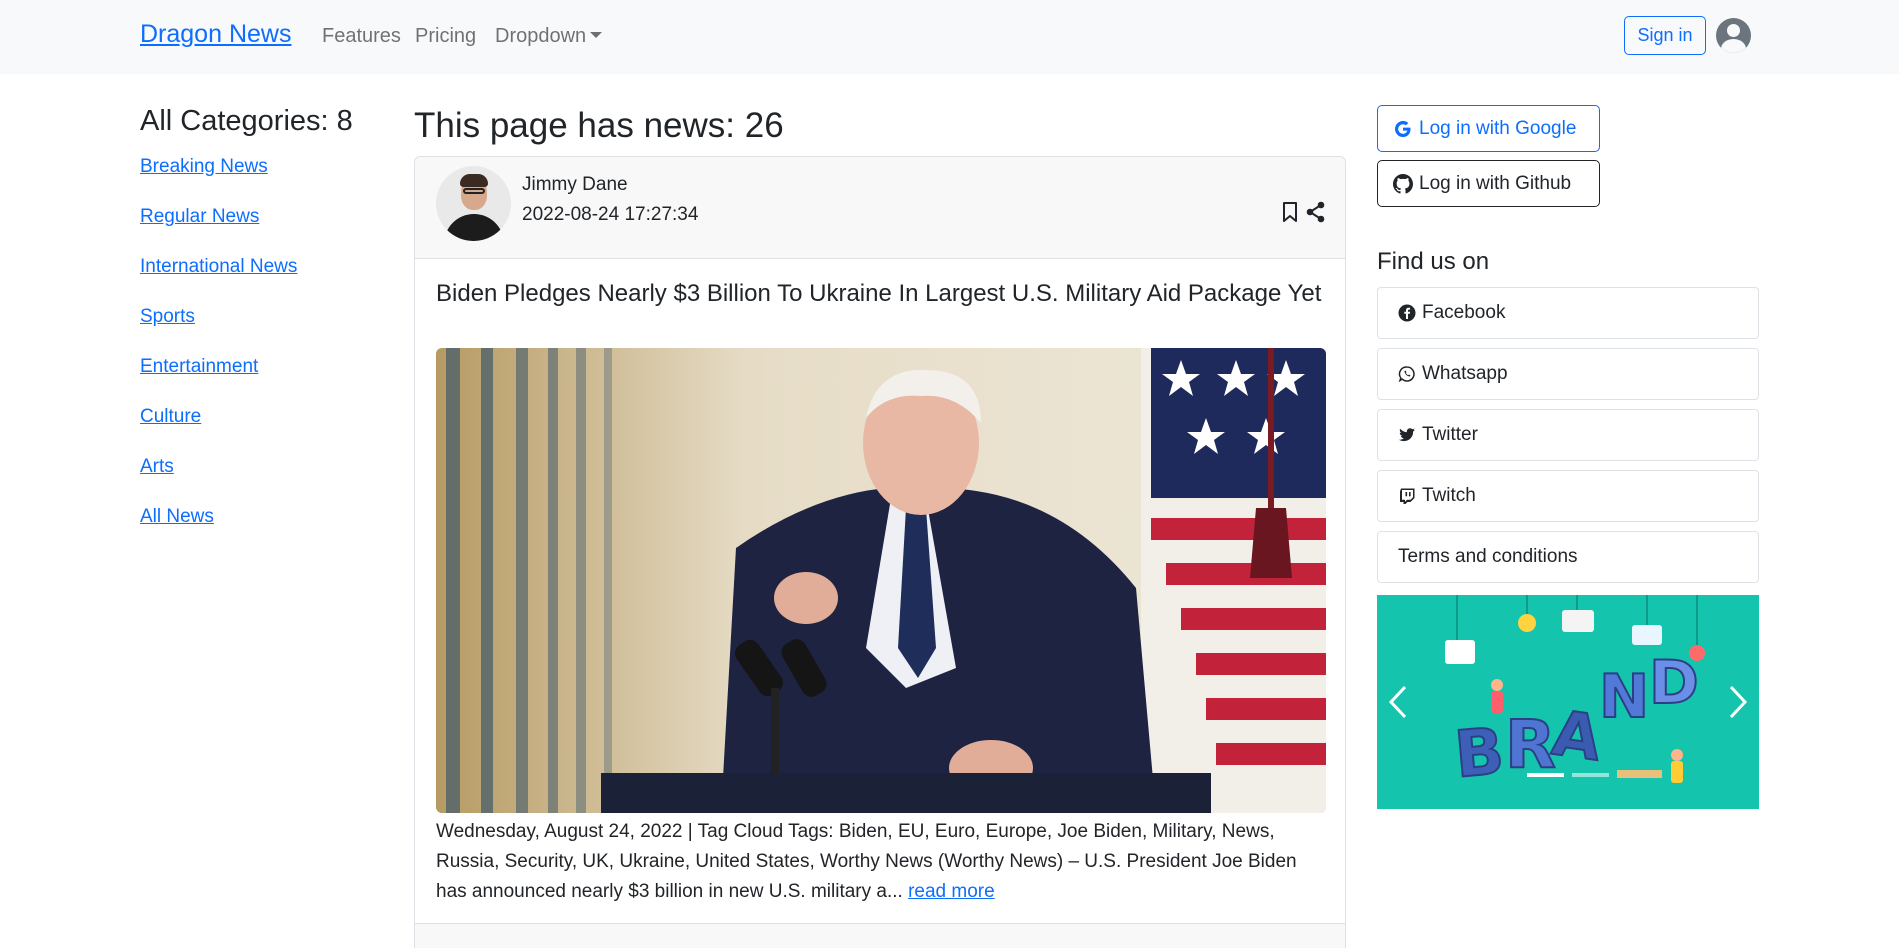  Describe the element at coordinates (596, 35) in the screenshot. I see `caret-down-icon` at that location.